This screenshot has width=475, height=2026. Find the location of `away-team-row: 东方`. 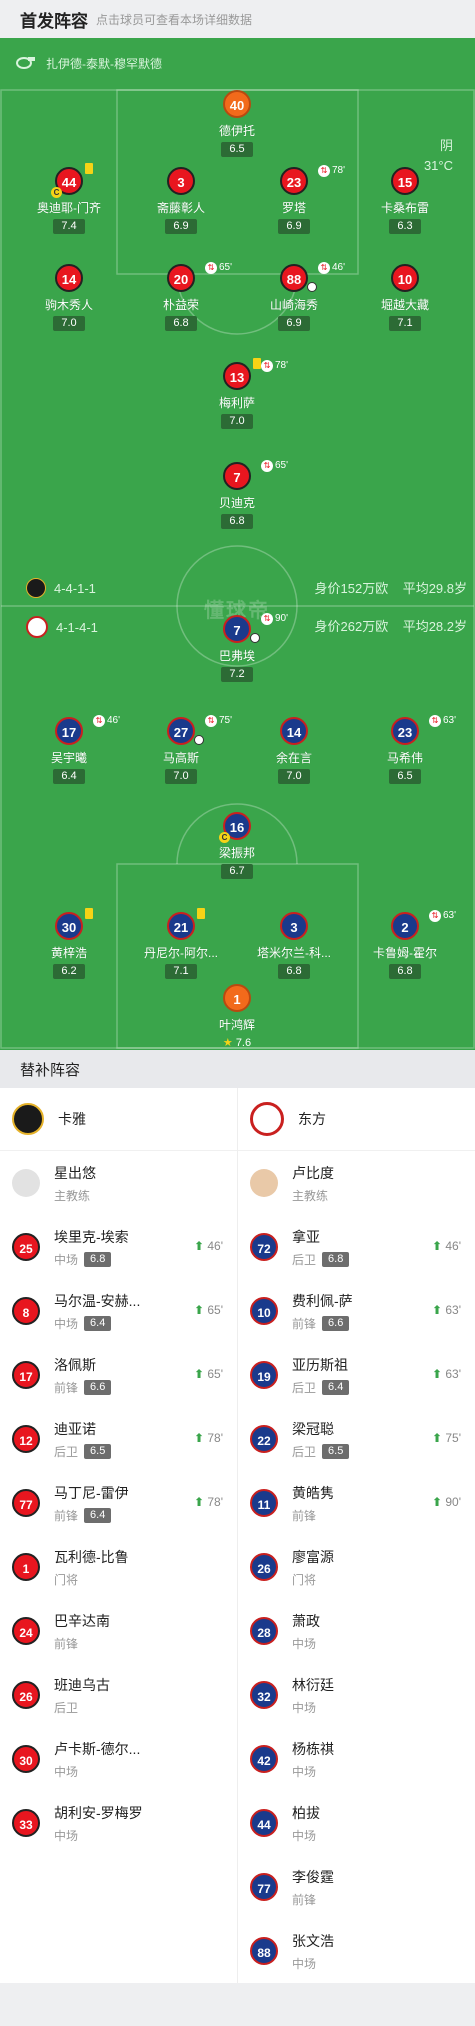

away-team-row: 东方 is located at coordinates (356, 1119).